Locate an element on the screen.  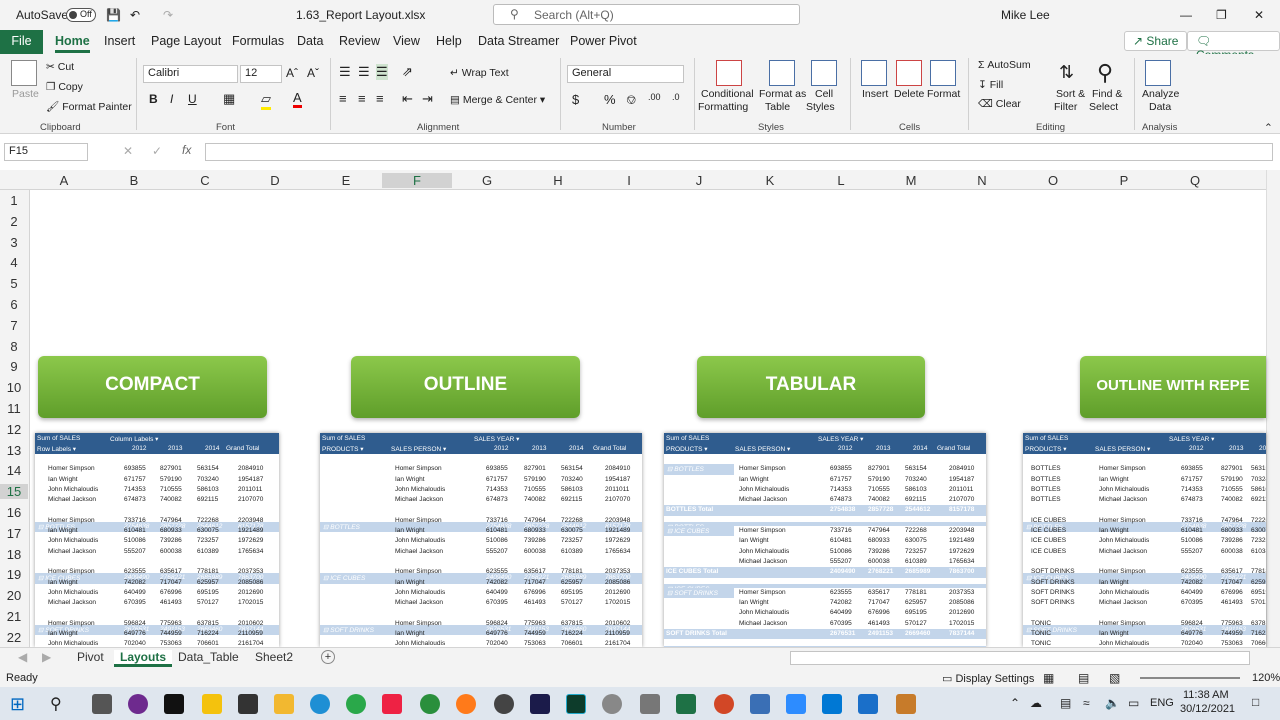
formatting-label: Formatting is located at coordinates (723, 107).